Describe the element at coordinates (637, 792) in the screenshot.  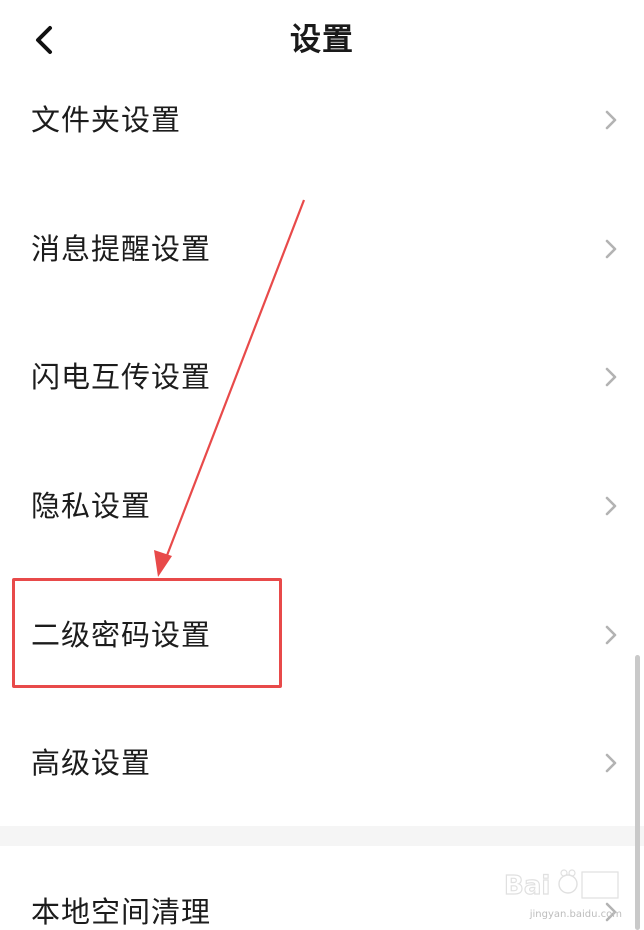
I see `scrollbar` at that location.